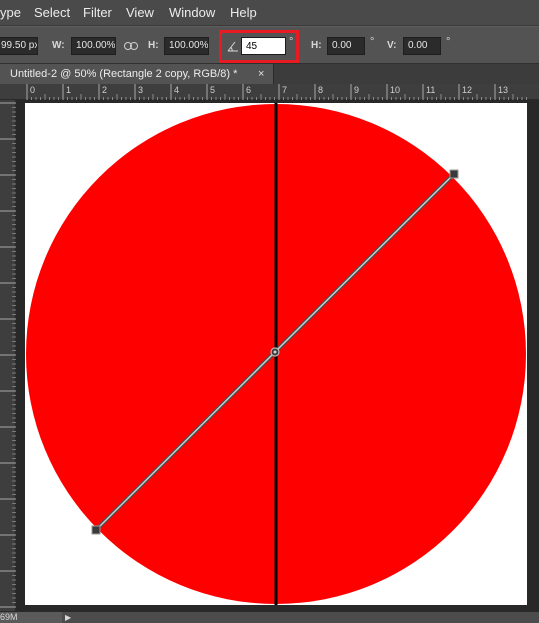 The image size is (539, 623). What do you see at coordinates (248, 90) in the screenshot?
I see `ruler-label: 6` at bounding box center [248, 90].